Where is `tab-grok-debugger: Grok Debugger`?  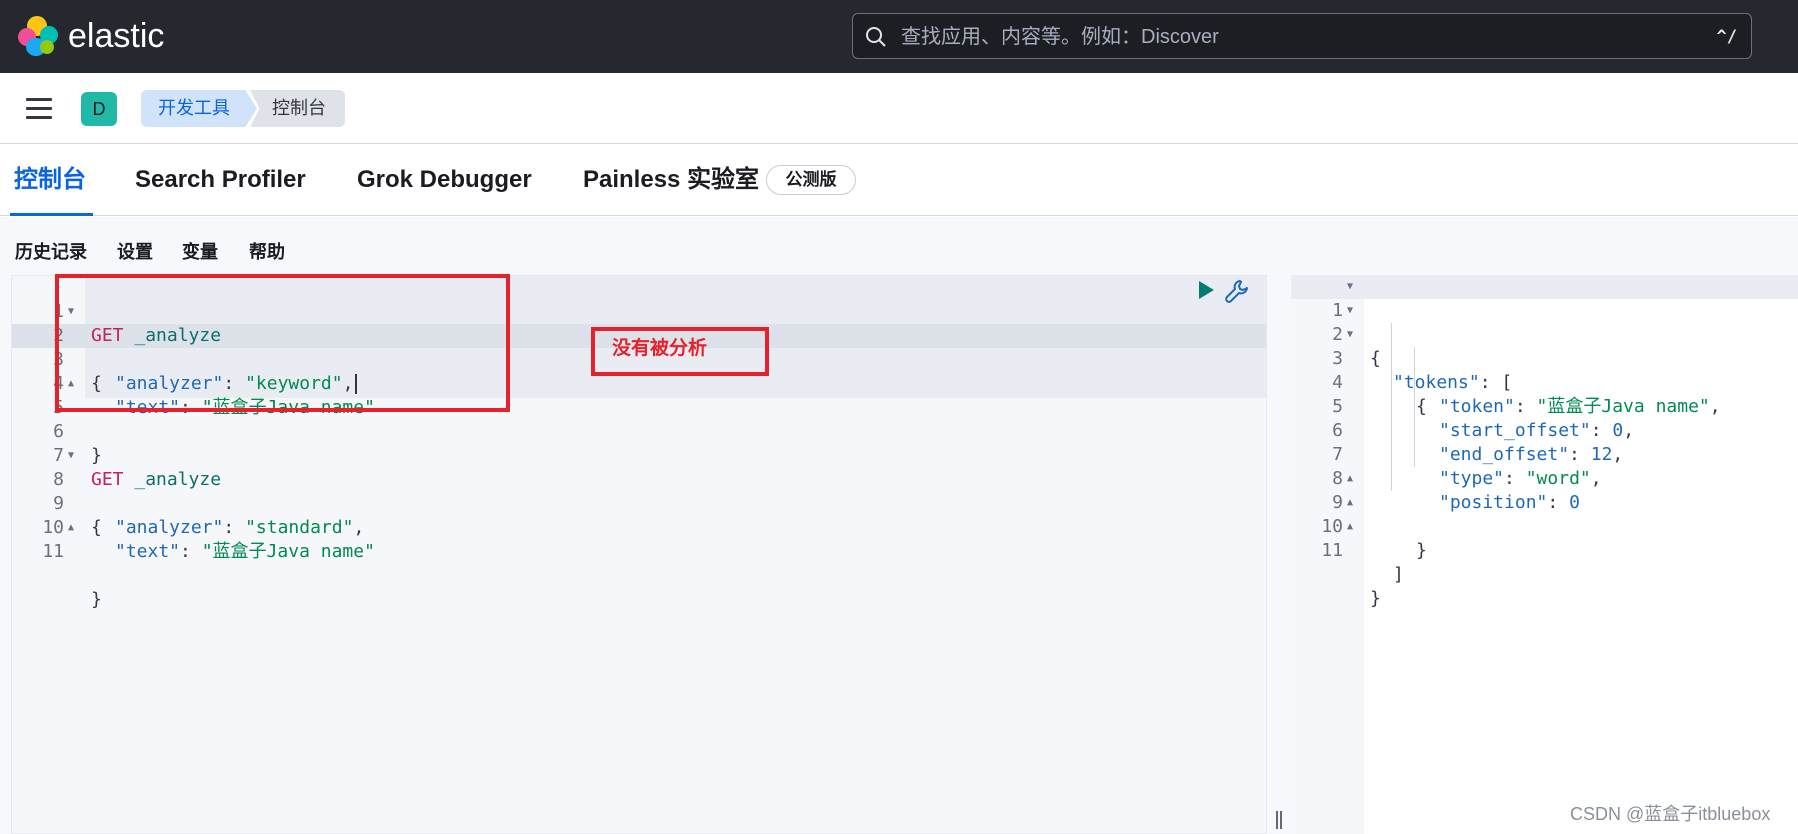
tab-grok-debugger: Grok Debugger is located at coordinates (444, 180).